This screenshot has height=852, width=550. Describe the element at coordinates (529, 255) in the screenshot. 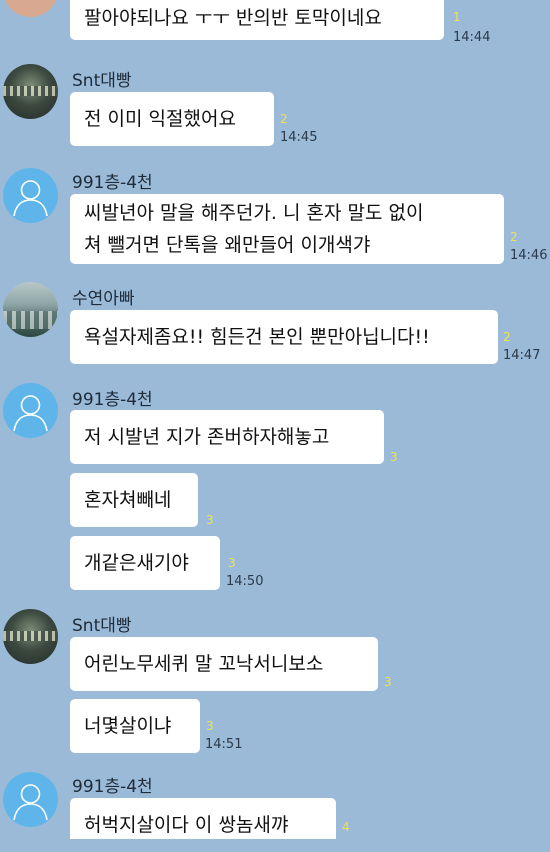

I see `message-time: 14:46` at that location.